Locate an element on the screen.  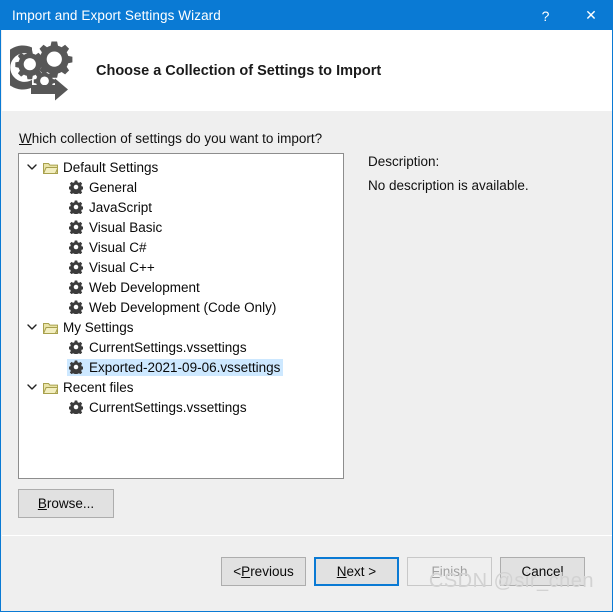
button-label: Cancel is located at coordinates (542, 571).